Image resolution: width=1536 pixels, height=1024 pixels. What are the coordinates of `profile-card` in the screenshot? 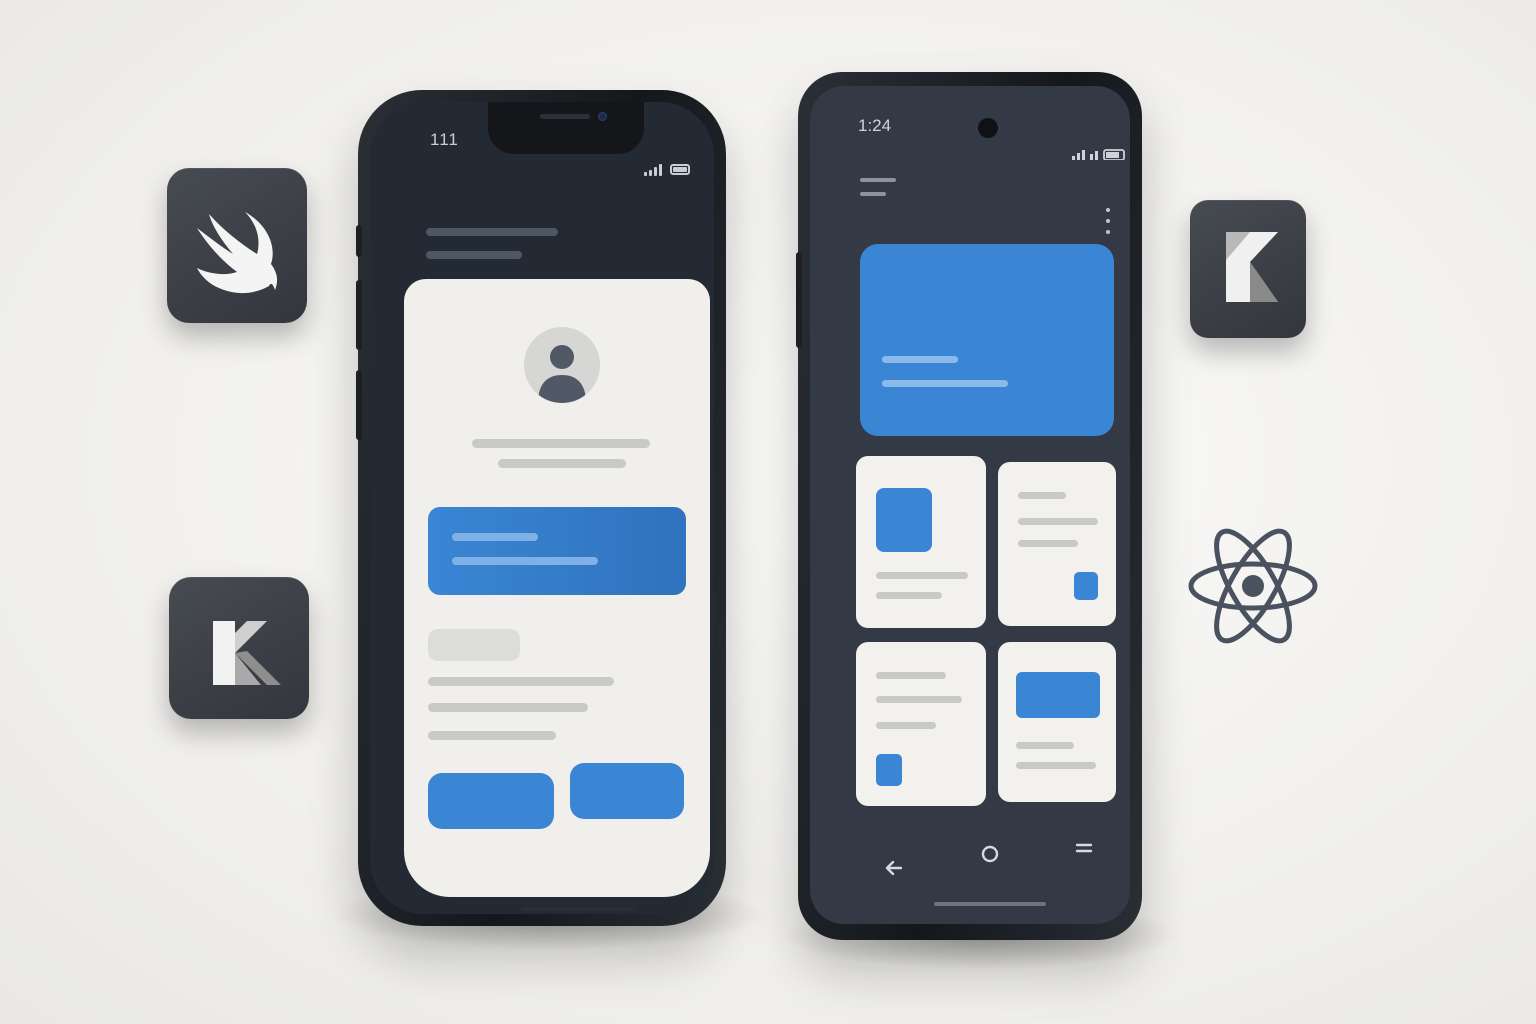 It's located at (557, 588).